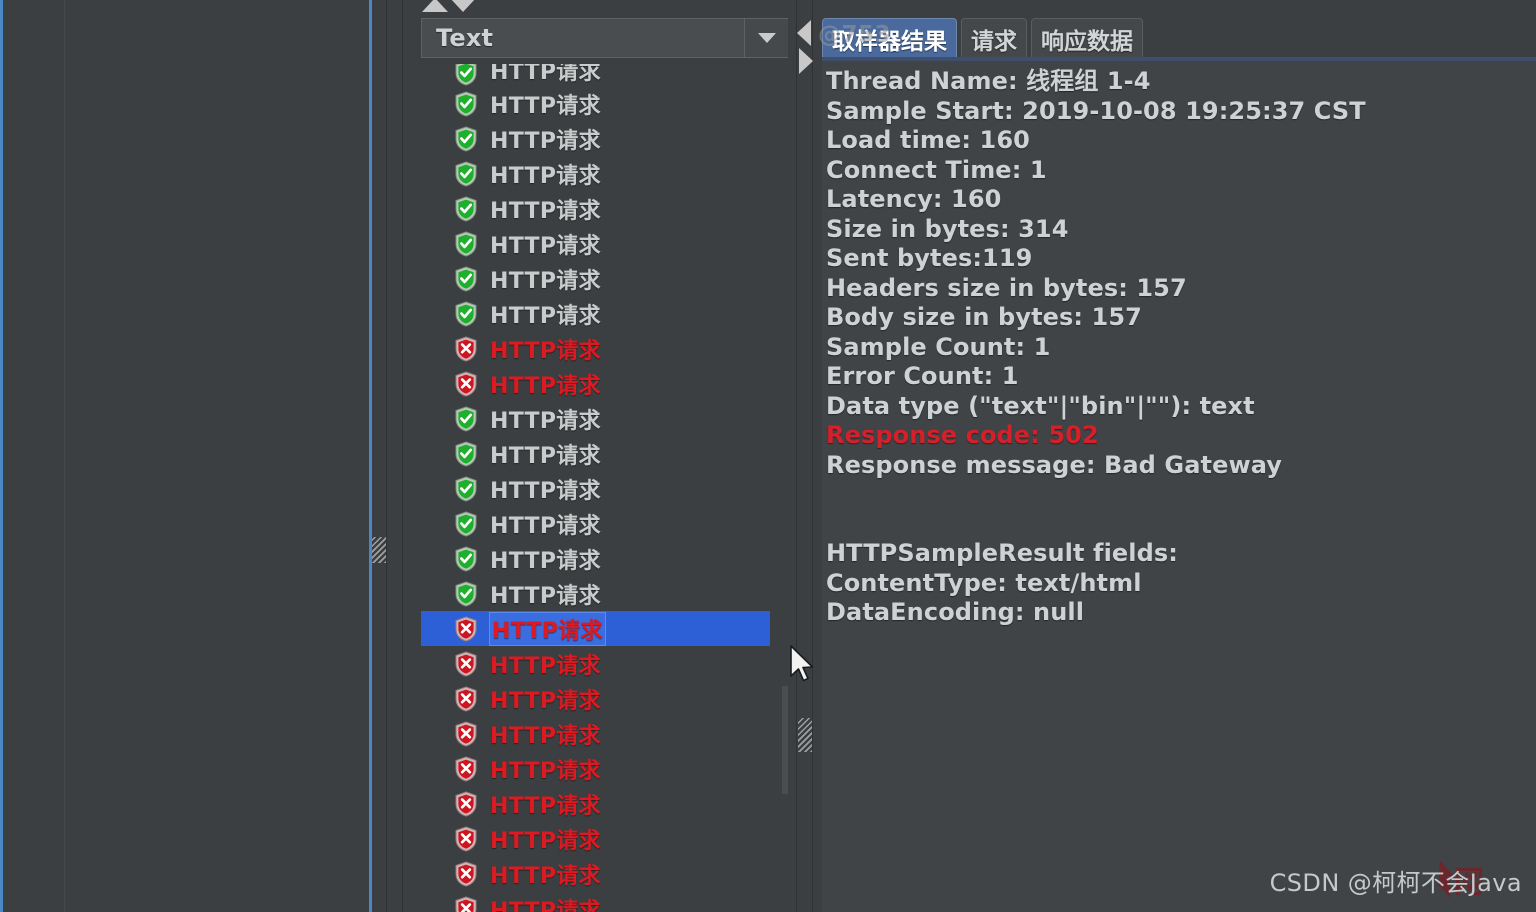  I want to click on renderer-combo-value: Text, so click(465, 38).